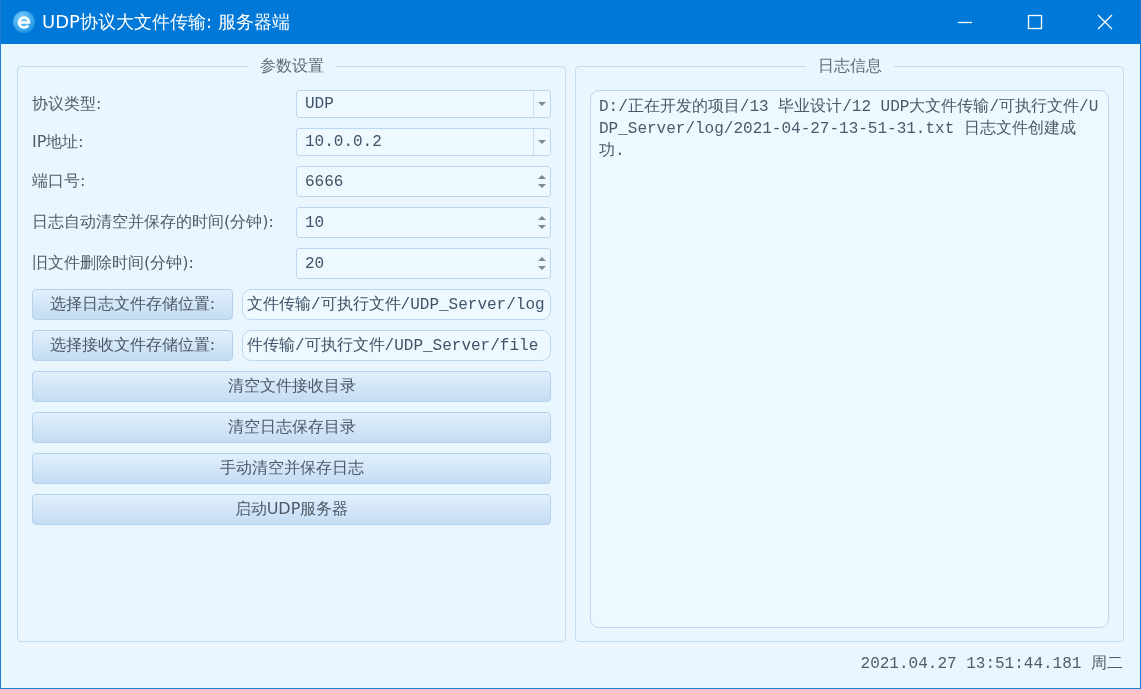  What do you see at coordinates (423, 181) in the screenshot?
I see `spin-box: 6666` at bounding box center [423, 181].